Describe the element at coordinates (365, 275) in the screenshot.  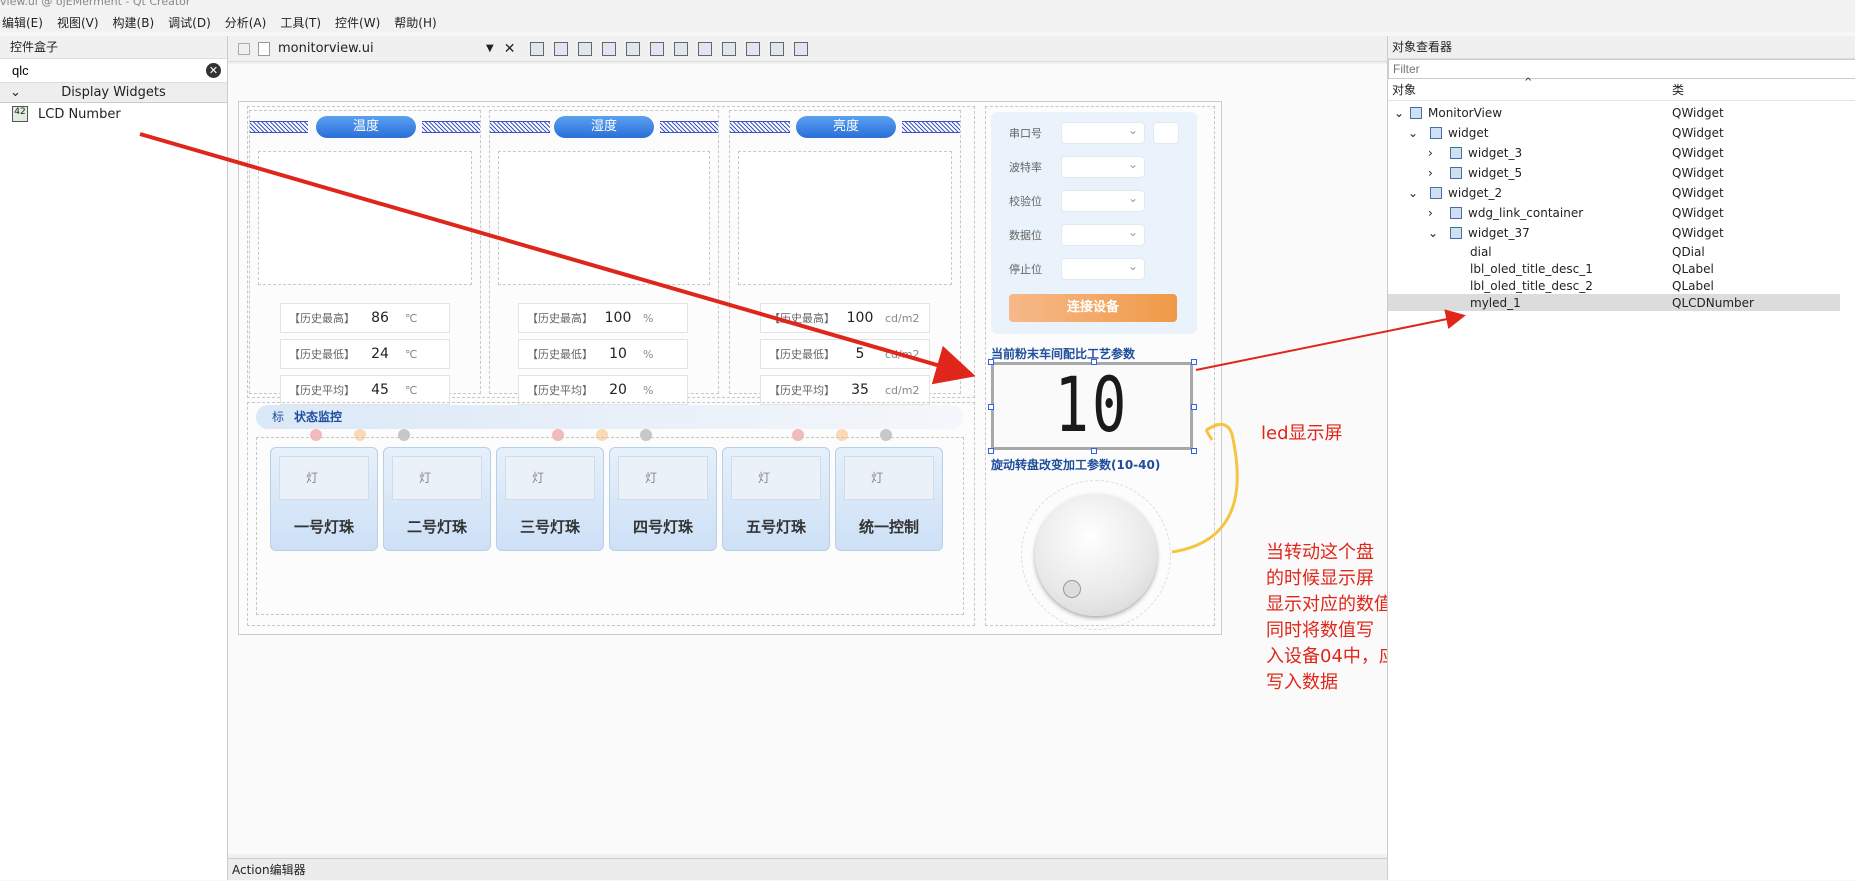
I see `temperature-panel: 温度 【历史最高】 86 ℃ 【历史最低】 24 ℃ 【历史平均】 45 ℃` at that location.